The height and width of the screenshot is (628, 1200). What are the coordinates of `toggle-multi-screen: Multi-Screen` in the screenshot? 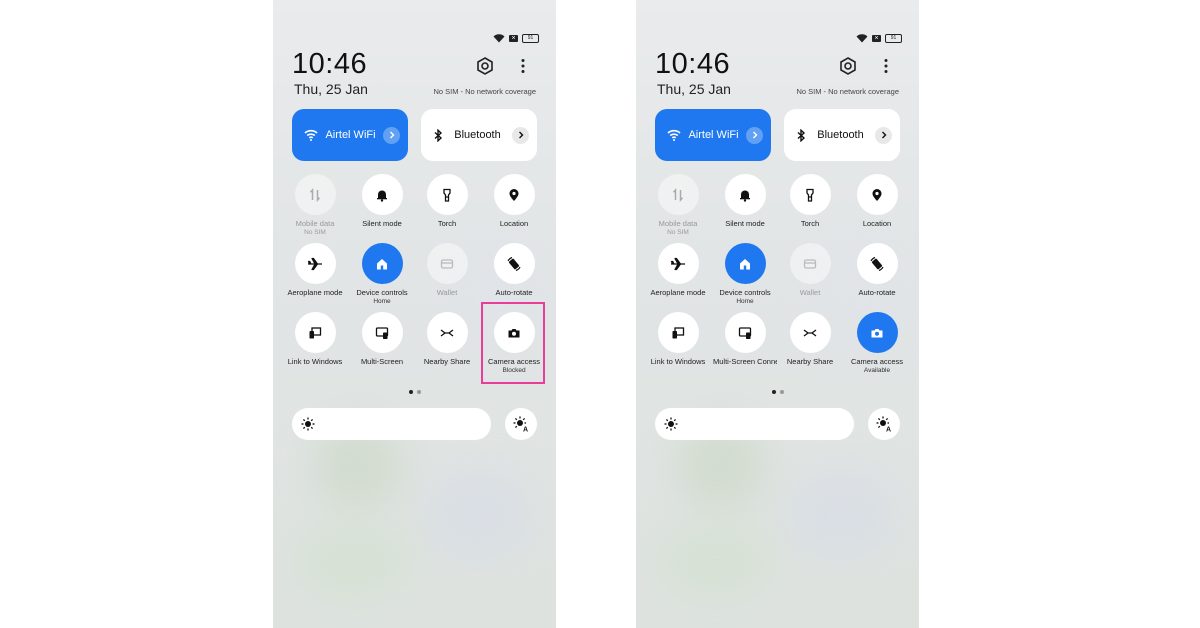 It's located at (382, 339).